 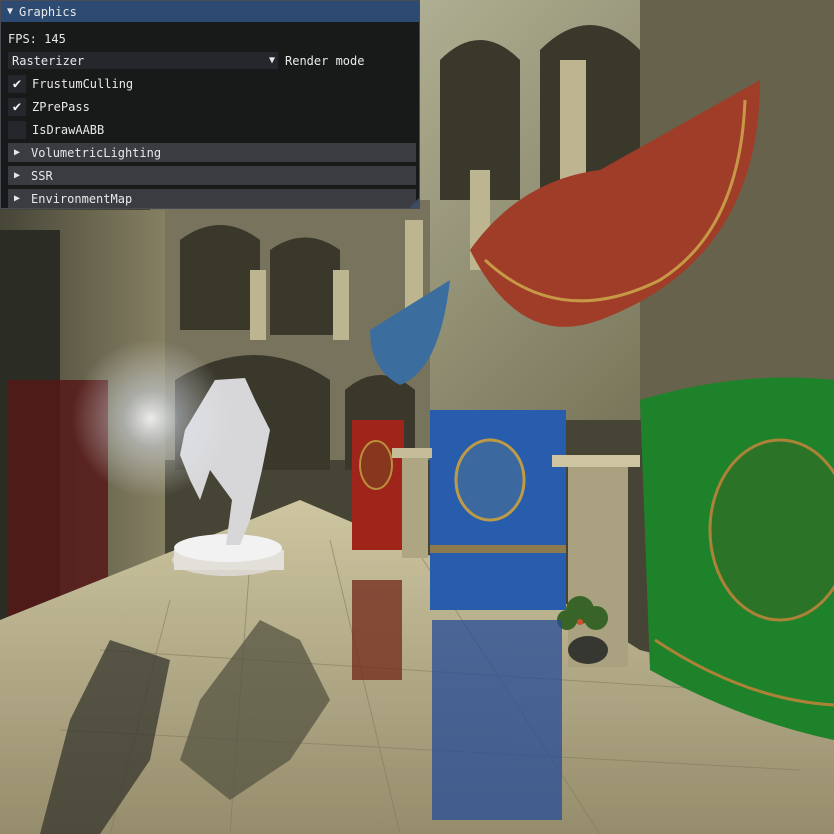 What do you see at coordinates (212, 152) in the screenshot?
I see `header-volumetric-lighting: ▶ VolumetricLighting` at bounding box center [212, 152].